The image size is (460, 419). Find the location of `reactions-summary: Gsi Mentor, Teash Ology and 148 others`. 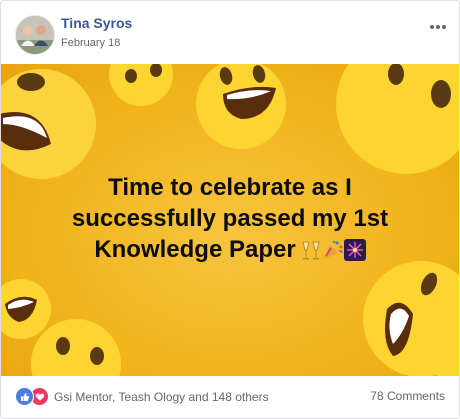

reactions-summary: Gsi Mentor, Teash Ology and 148 others is located at coordinates (142, 396).